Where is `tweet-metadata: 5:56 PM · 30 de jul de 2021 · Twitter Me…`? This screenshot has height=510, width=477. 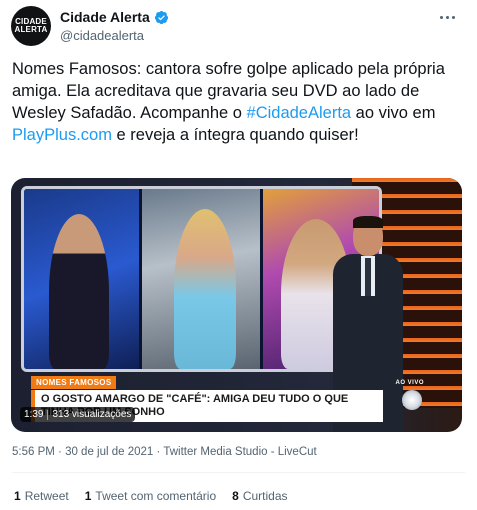
tweet-metadata: 5:56 PM · 30 de jul de 2021 · Twitter Me… is located at coordinates (164, 452).